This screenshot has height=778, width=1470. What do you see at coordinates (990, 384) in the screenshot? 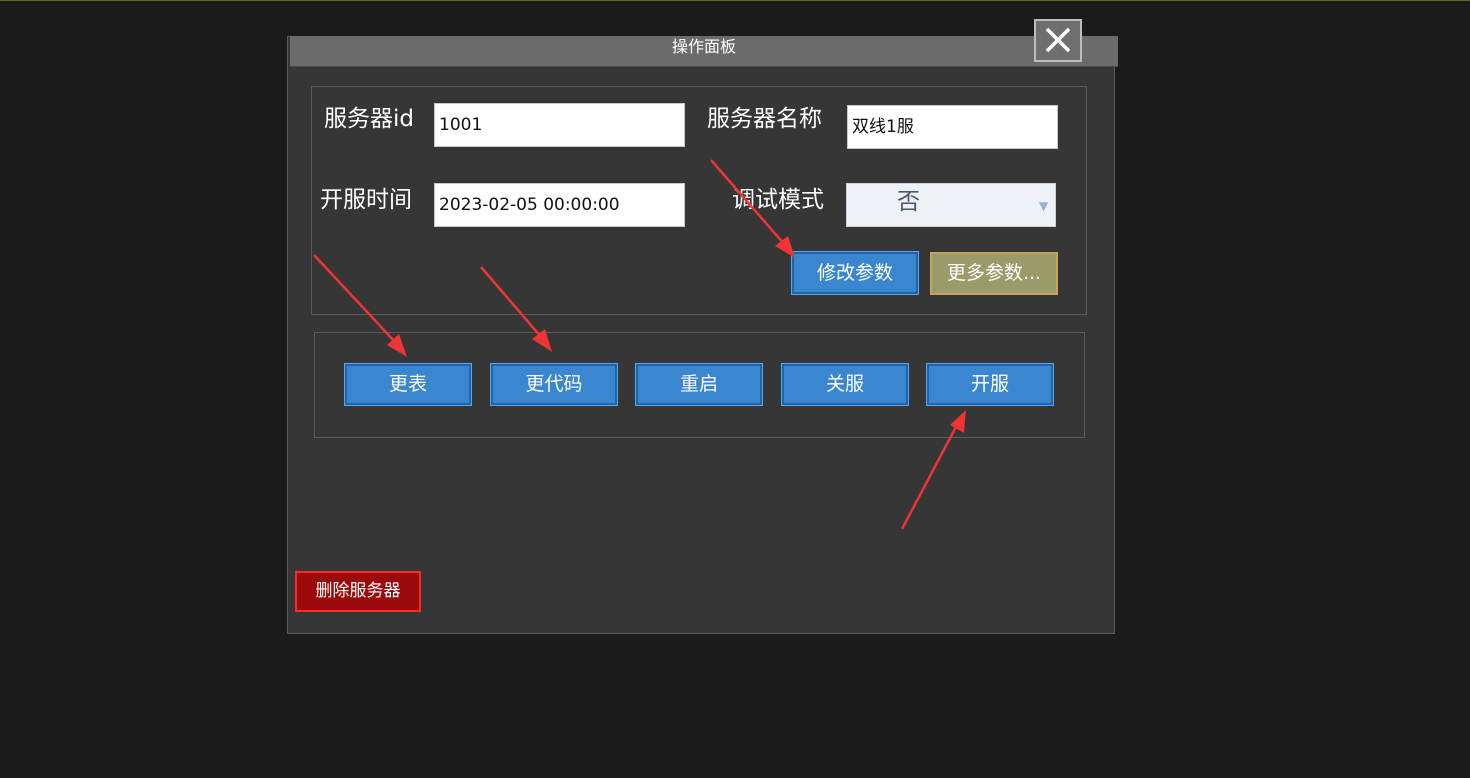
I see `start-server-button: 开服` at bounding box center [990, 384].